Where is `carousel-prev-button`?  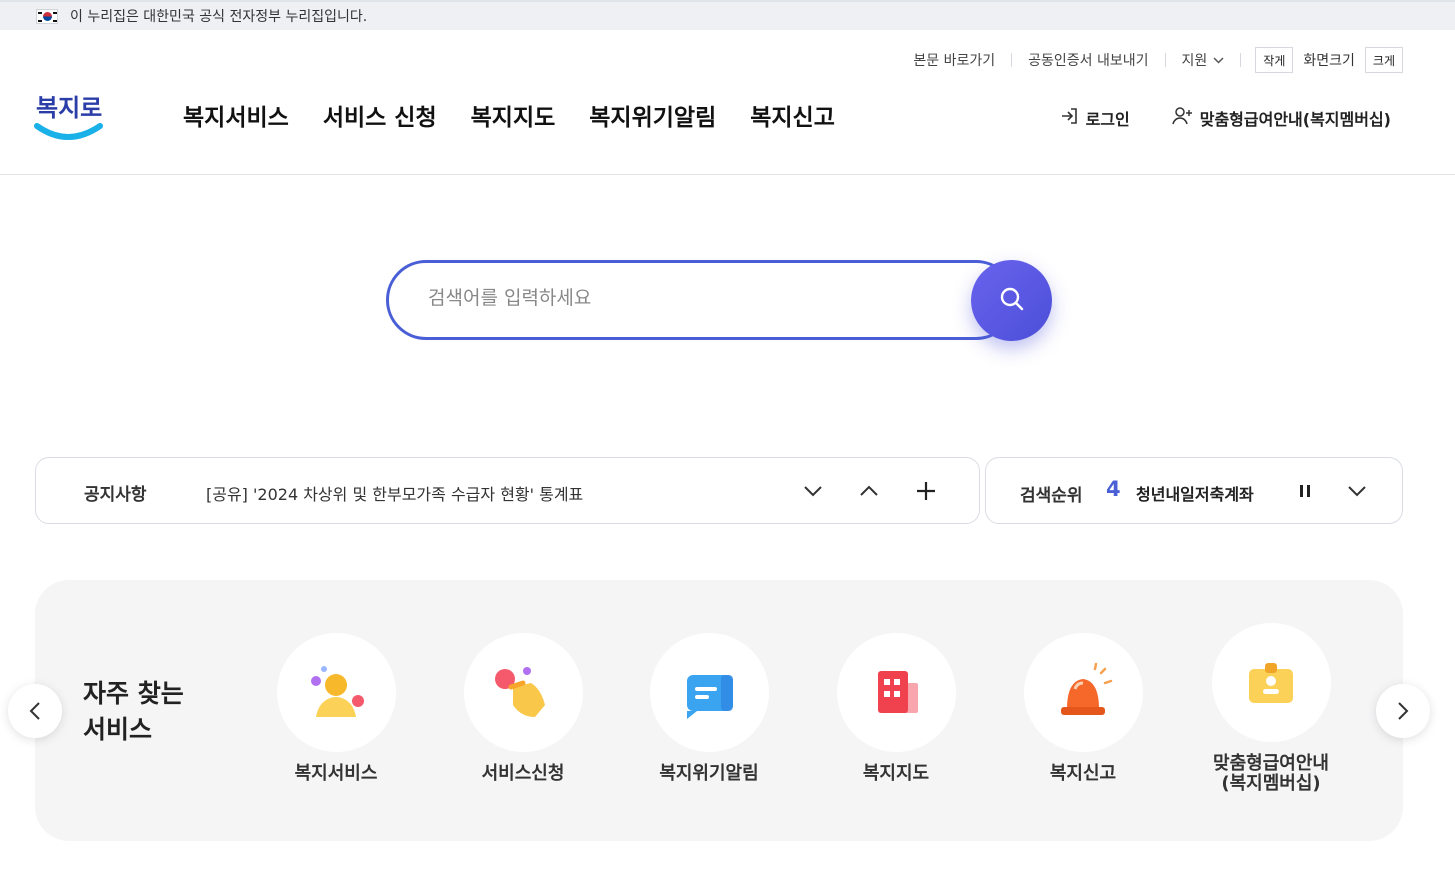 carousel-prev-button is located at coordinates (35, 711).